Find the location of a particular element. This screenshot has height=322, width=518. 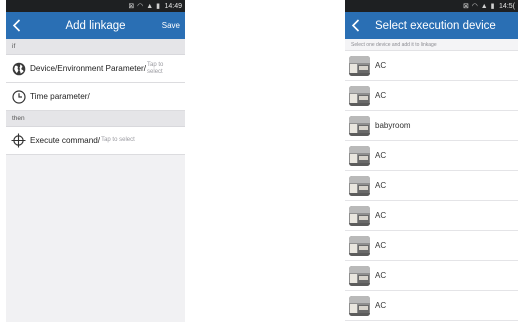

device-name: babyroom is located at coordinates (393, 125).